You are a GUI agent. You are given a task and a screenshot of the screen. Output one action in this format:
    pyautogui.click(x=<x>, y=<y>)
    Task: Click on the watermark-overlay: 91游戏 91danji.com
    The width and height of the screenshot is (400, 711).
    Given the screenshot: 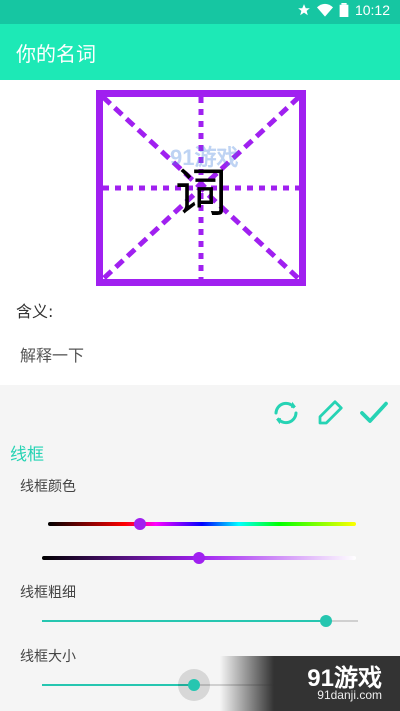 What is the action you would take?
    pyautogui.click(x=310, y=683)
    